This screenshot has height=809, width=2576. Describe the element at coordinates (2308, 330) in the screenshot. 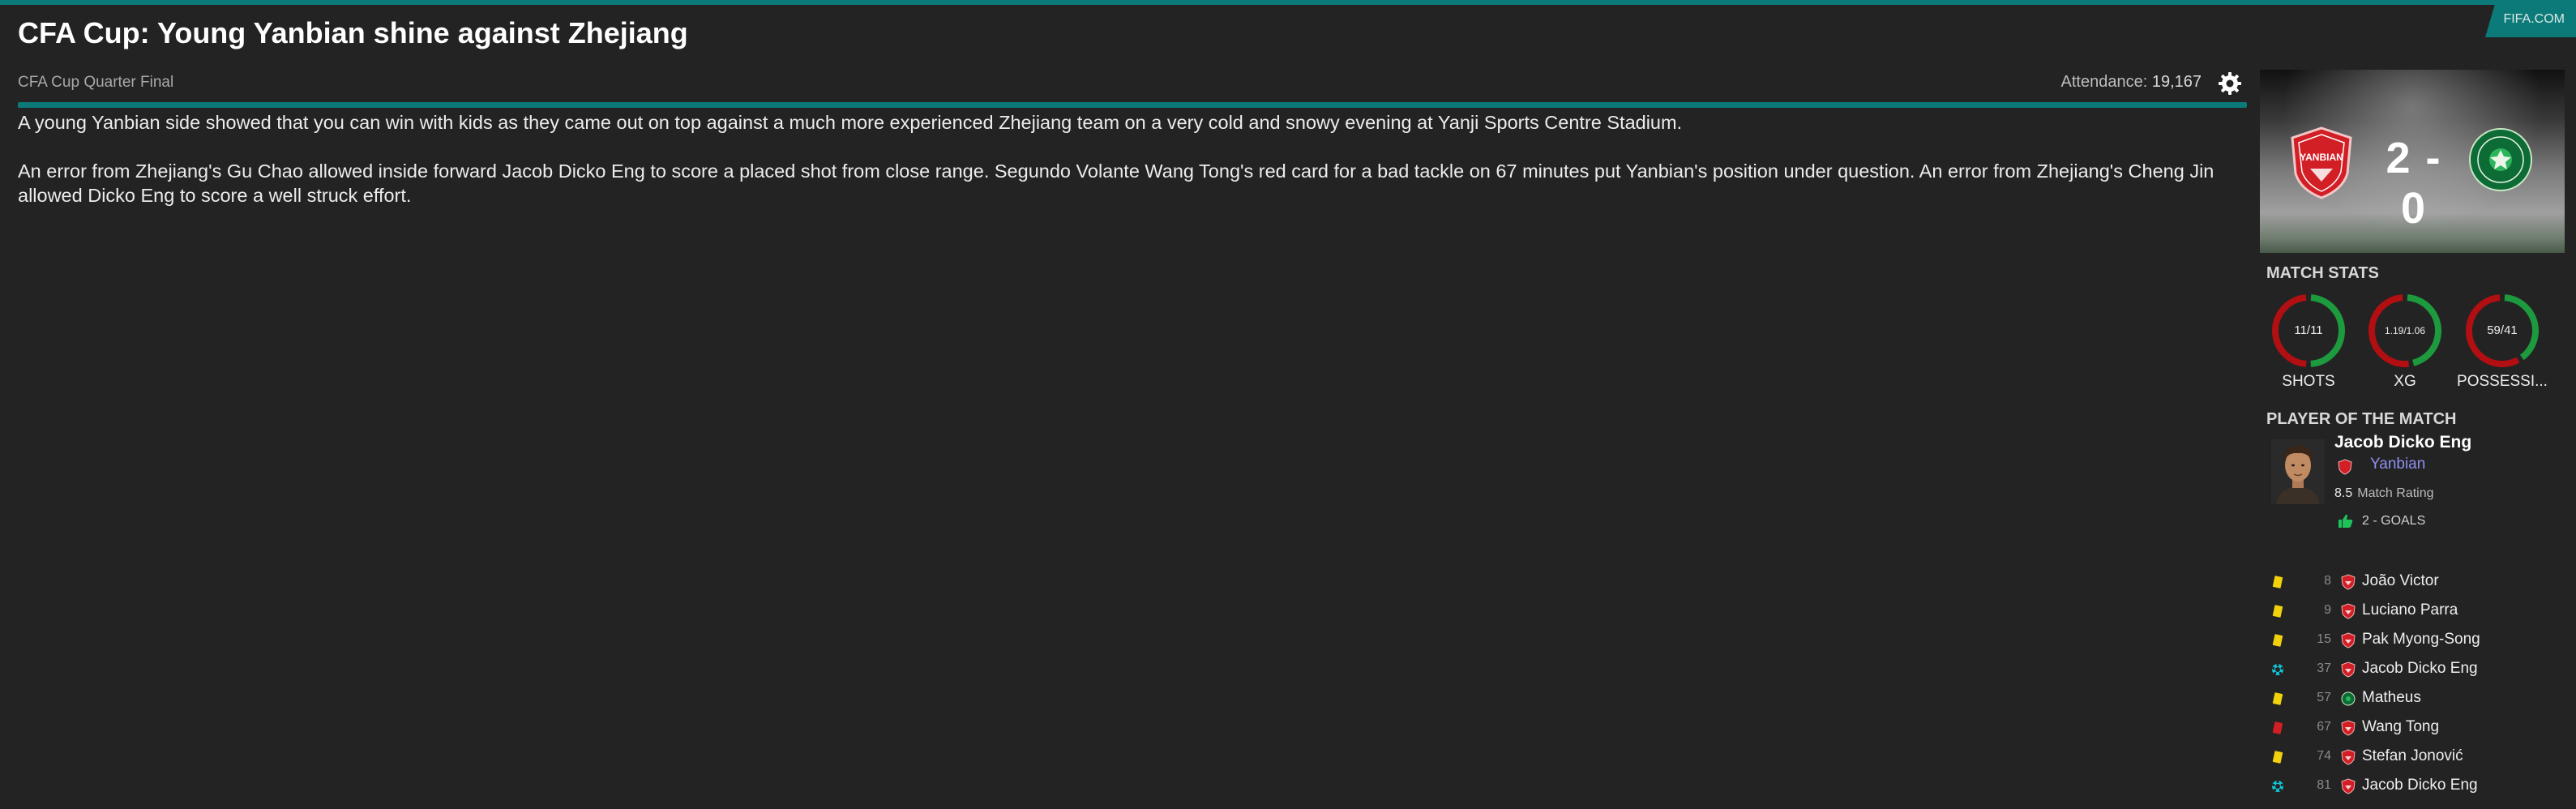

I see `stat-value: 11/11` at that location.